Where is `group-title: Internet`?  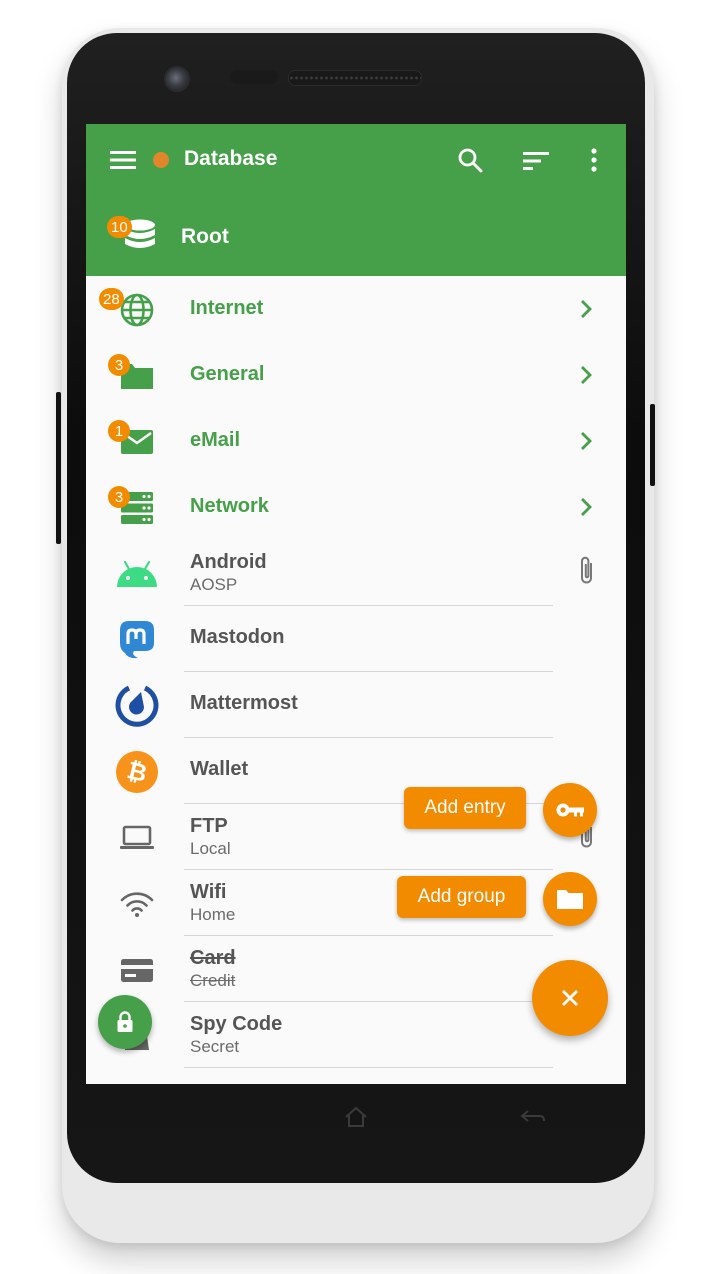
group-title: Internet is located at coordinates (227, 308).